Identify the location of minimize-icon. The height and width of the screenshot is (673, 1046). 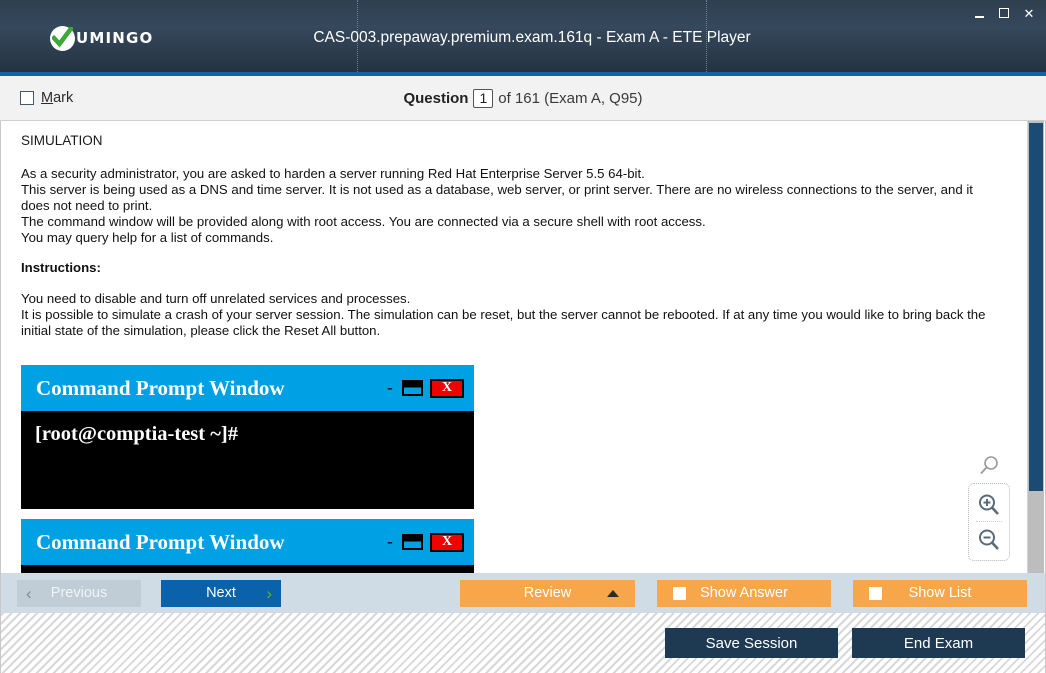
(979, 13).